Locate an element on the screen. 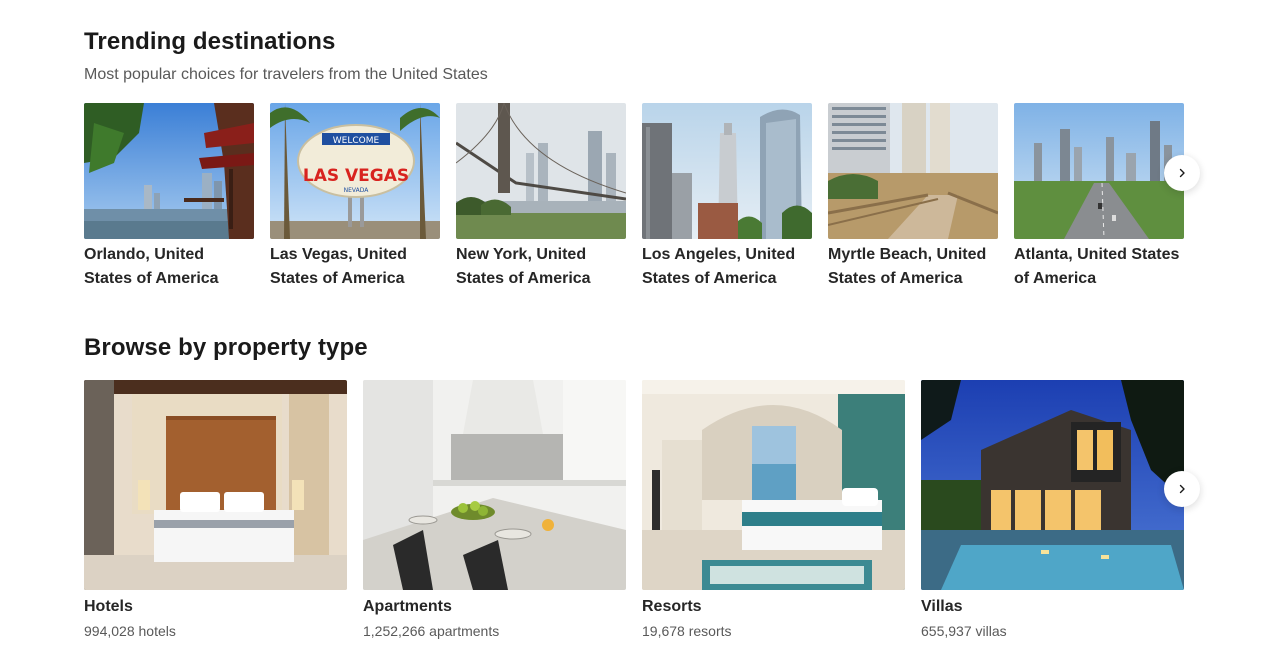 The width and height of the screenshot is (1266, 656). destination-name: Myrtle Beach, United States of America is located at coordinates (907, 266).